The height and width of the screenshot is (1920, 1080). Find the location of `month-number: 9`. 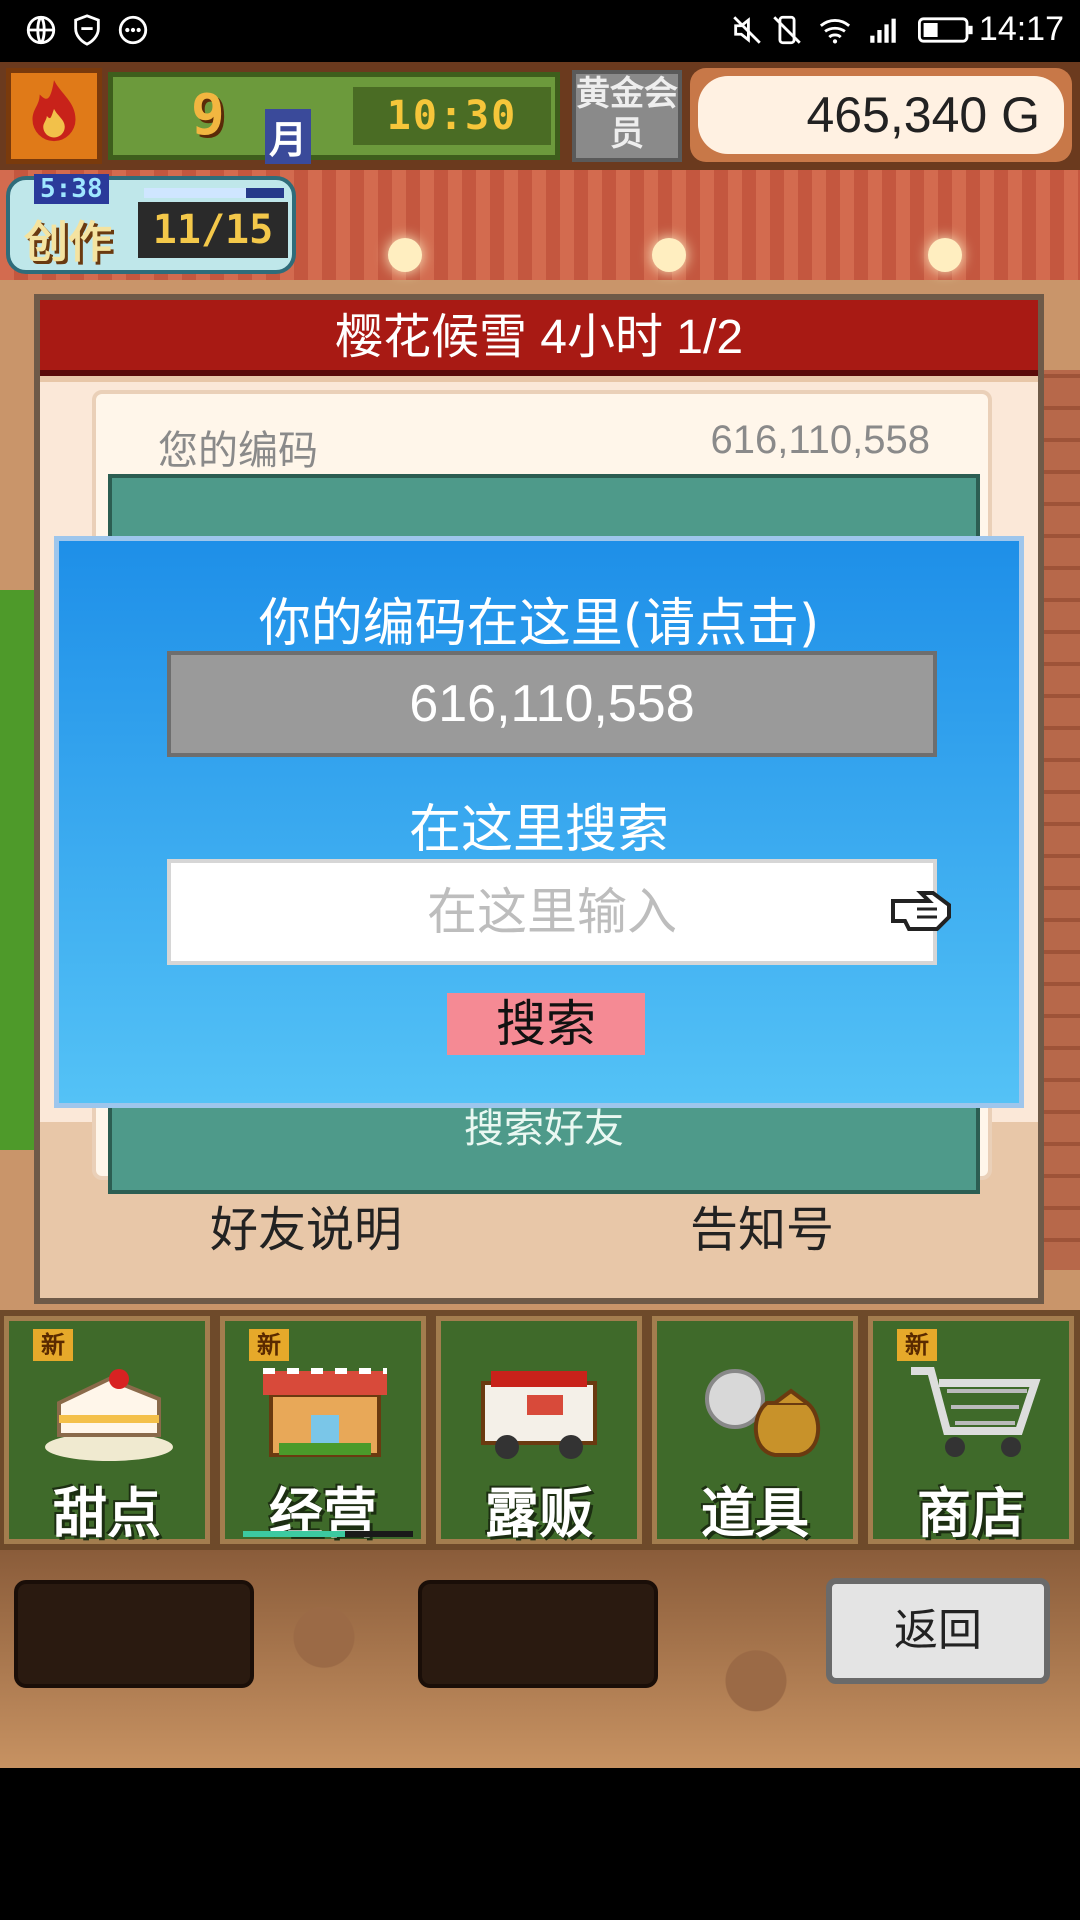

month-number: 9 is located at coordinates (208, 115).